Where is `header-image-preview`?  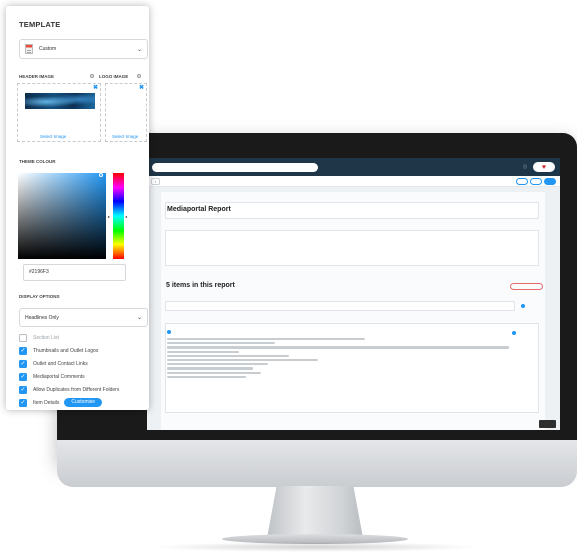
header-image-preview is located at coordinates (60, 101).